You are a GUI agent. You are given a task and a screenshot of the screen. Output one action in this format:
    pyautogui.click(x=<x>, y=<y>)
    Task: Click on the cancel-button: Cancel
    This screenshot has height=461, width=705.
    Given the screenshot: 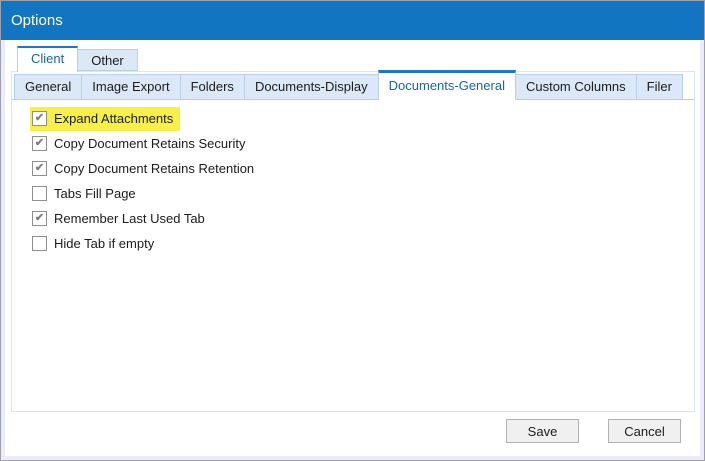 What is the action you would take?
    pyautogui.click(x=644, y=431)
    